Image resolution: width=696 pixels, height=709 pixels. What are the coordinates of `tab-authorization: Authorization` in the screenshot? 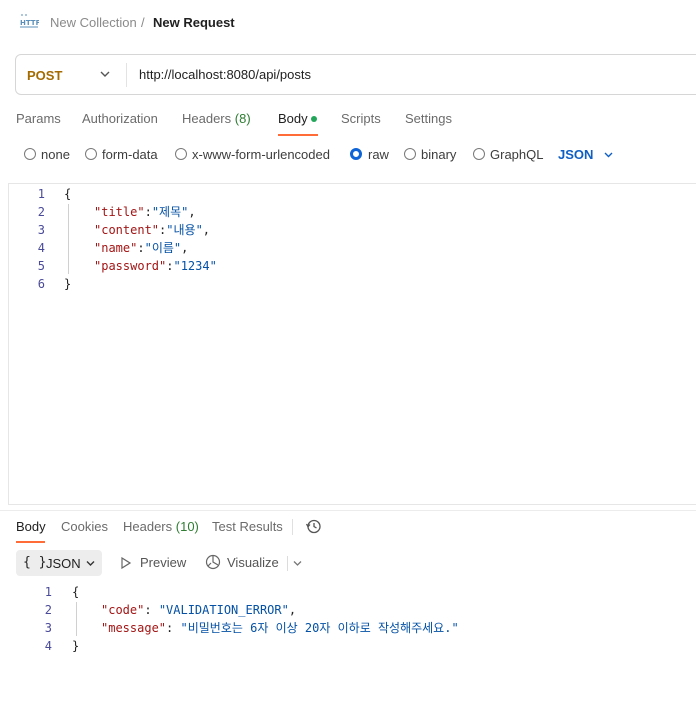 It's located at (120, 118).